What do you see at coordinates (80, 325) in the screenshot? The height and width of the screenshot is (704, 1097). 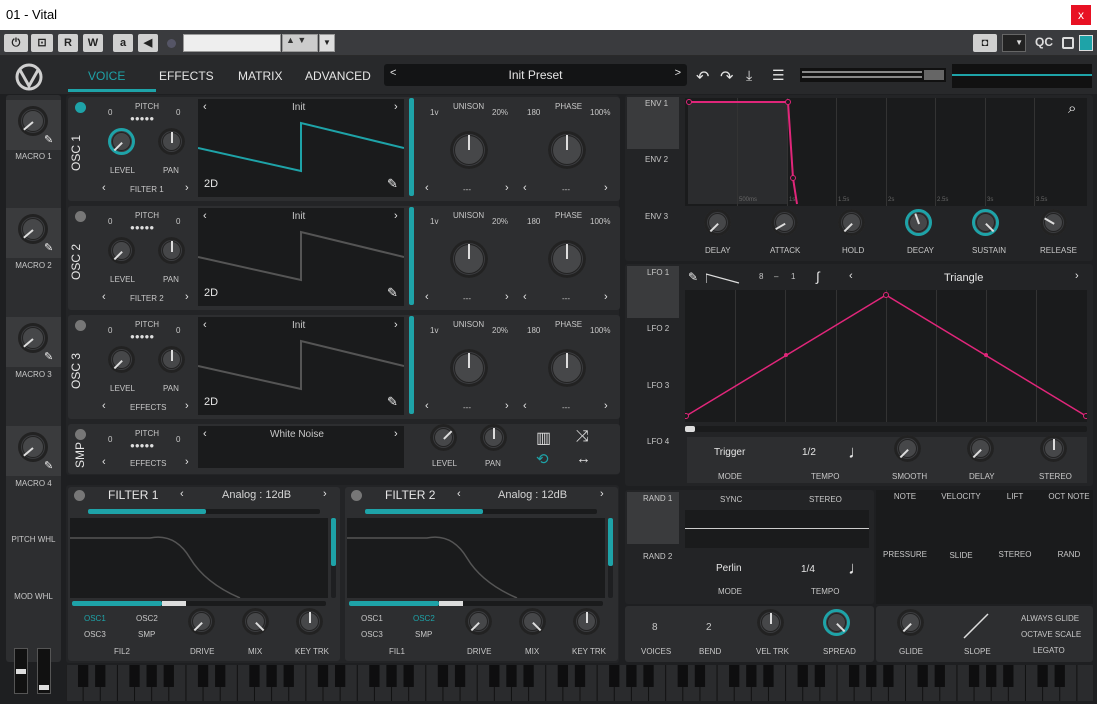 I see `osc-3-power-toggle` at bounding box center [80, 325].